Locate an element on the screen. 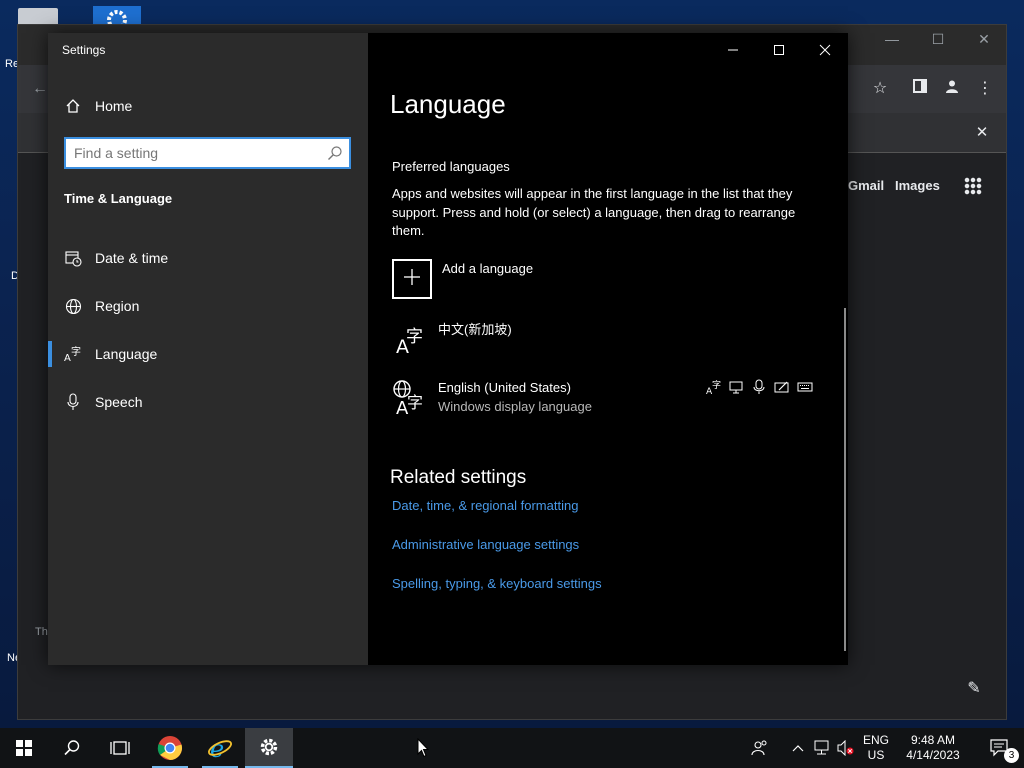 This screenshot has height=768, width=1024. windows-logo-icon is located at coordinates (24, 748).